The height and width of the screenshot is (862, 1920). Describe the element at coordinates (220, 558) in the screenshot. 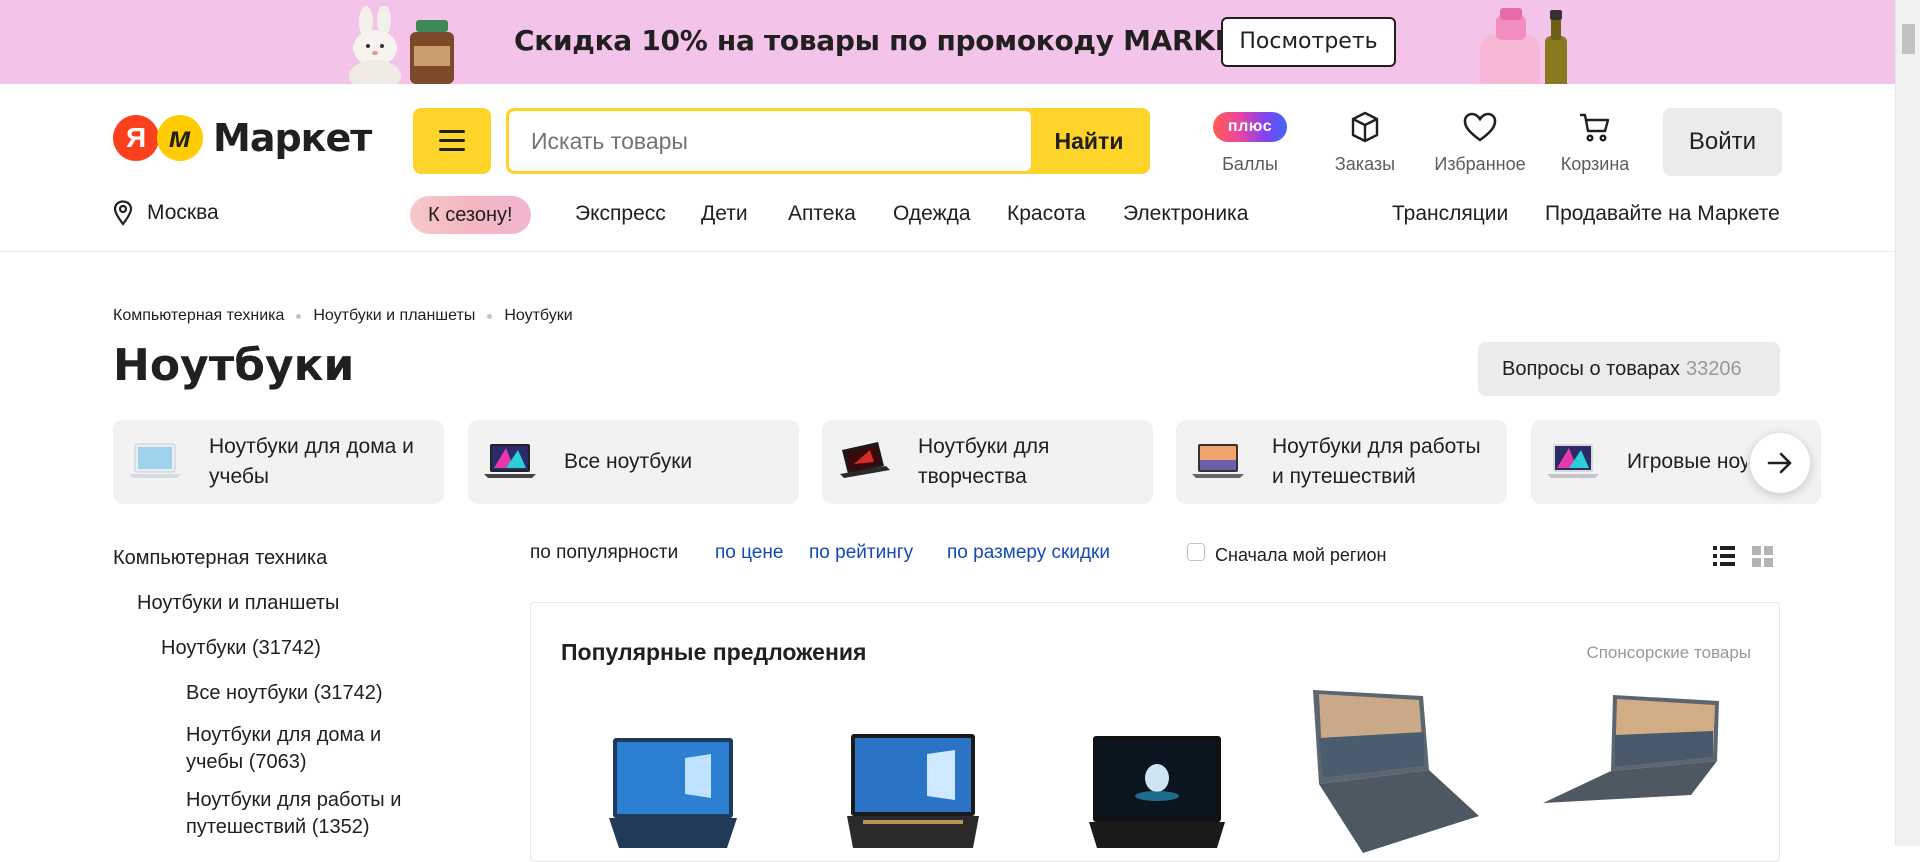

I see `sidebar-item-computers: Компьютерная техника` at that location.